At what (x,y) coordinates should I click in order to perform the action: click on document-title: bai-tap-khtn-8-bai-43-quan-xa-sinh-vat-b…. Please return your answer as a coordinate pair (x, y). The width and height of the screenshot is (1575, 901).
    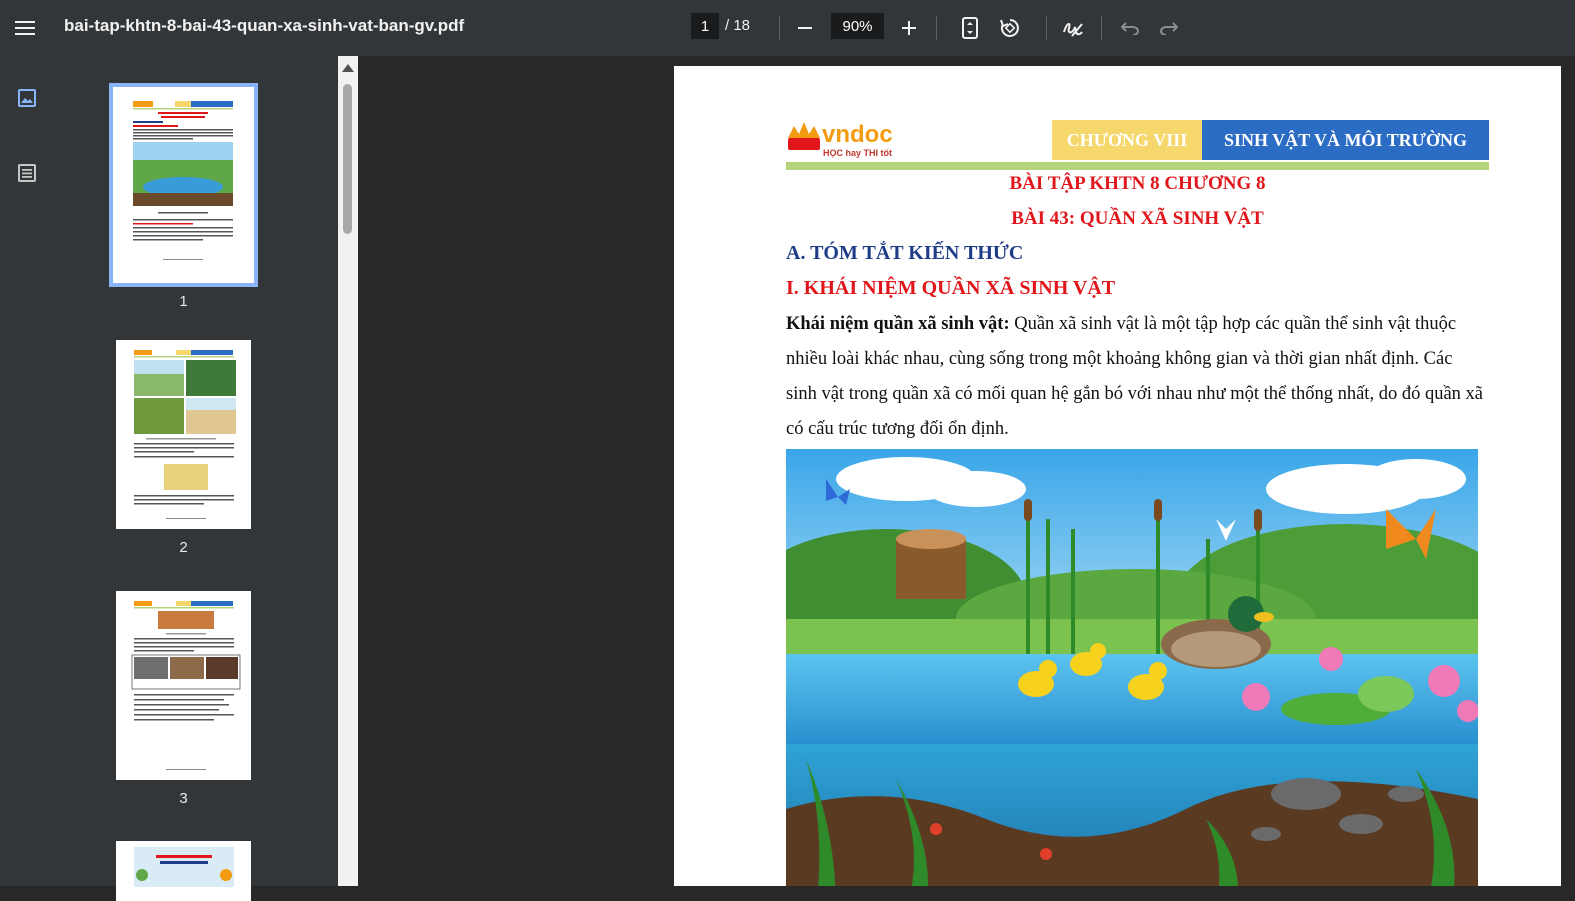
    Looking at the image, I should click on (264, 25).